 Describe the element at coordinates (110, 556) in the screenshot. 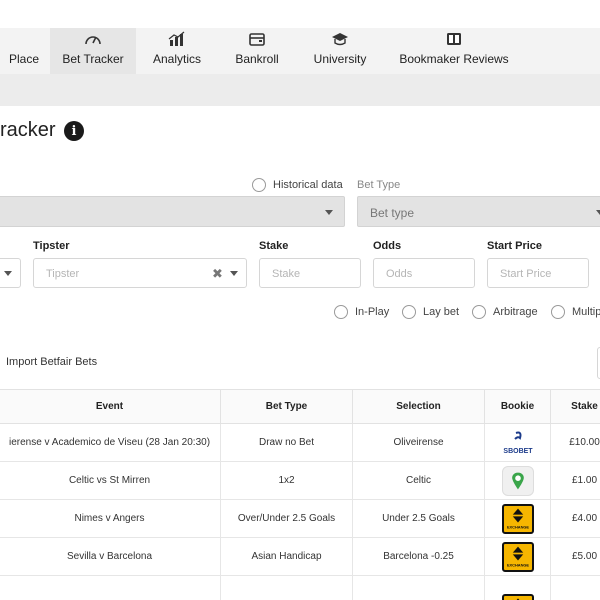

I see `event-cell: Sevilla v Barcelona` at that location.